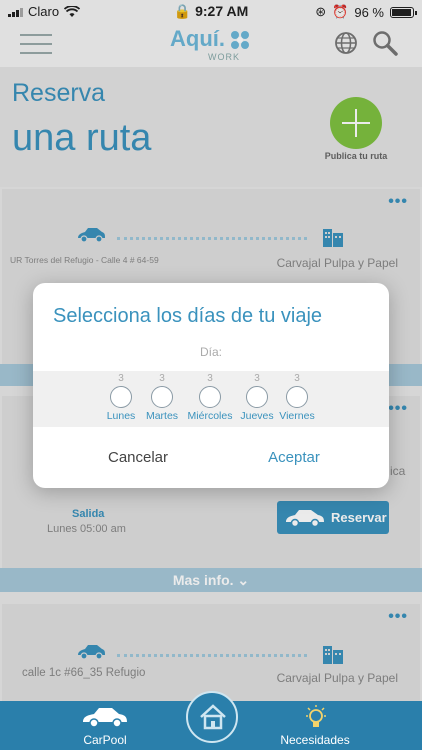  What do you see at coordinates (138, 457) in the screenshot?
I see `cancel-button: Cancelar` at bounding box center [138, 457].